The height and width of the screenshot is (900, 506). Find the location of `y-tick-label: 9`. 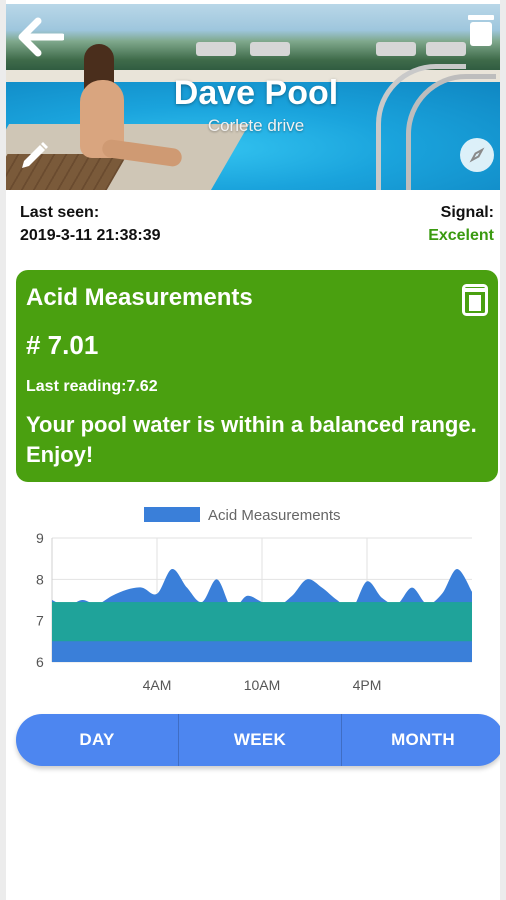

y-tick-label: 9 is located at coordinates (40, 538).